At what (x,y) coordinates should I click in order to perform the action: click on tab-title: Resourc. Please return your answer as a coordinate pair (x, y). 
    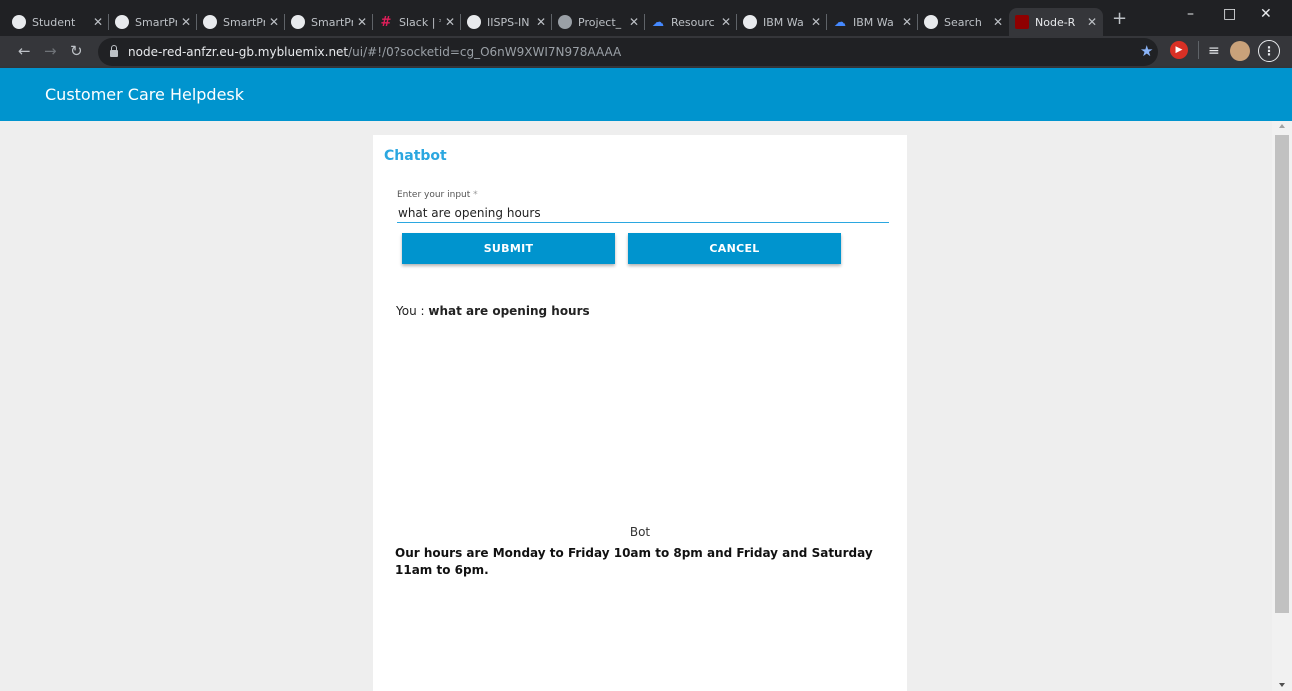
    Looking at the image, I should click on (693, 22).